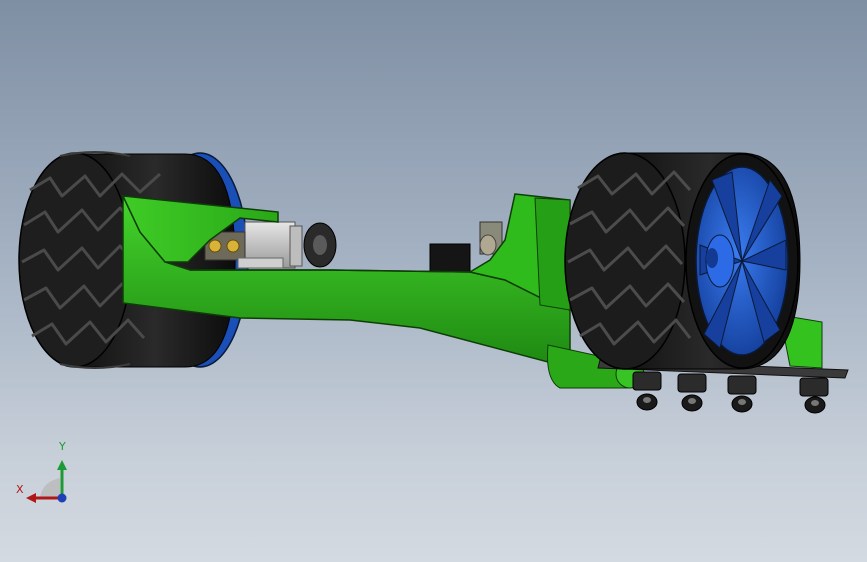 The height and width of the screenshot is (562, 867). I want to click on triad-axes-icon, so click(46, 481).